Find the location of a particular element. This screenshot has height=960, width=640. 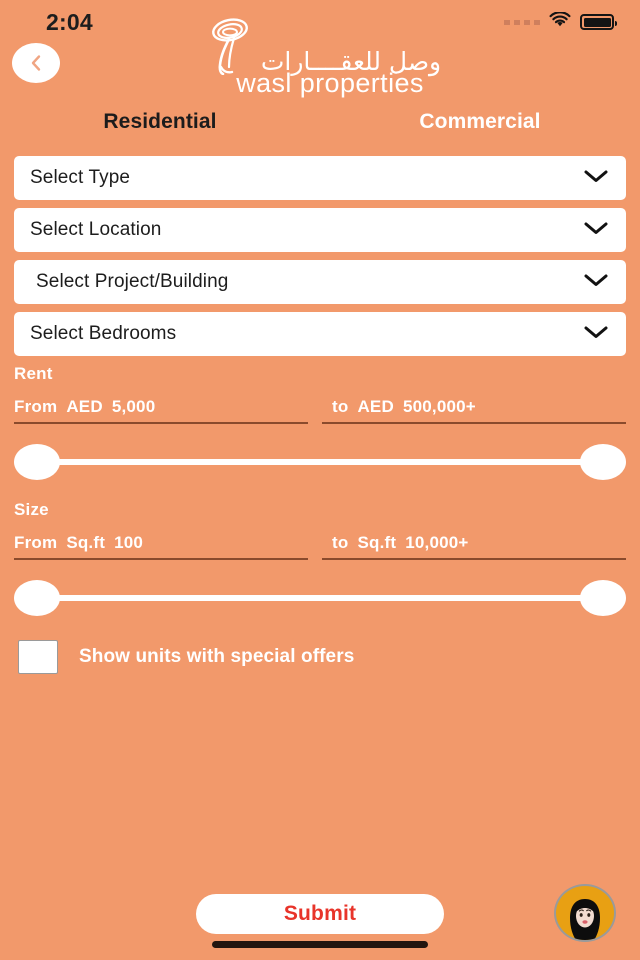

status-indicators is located at coordinates (560, 21).